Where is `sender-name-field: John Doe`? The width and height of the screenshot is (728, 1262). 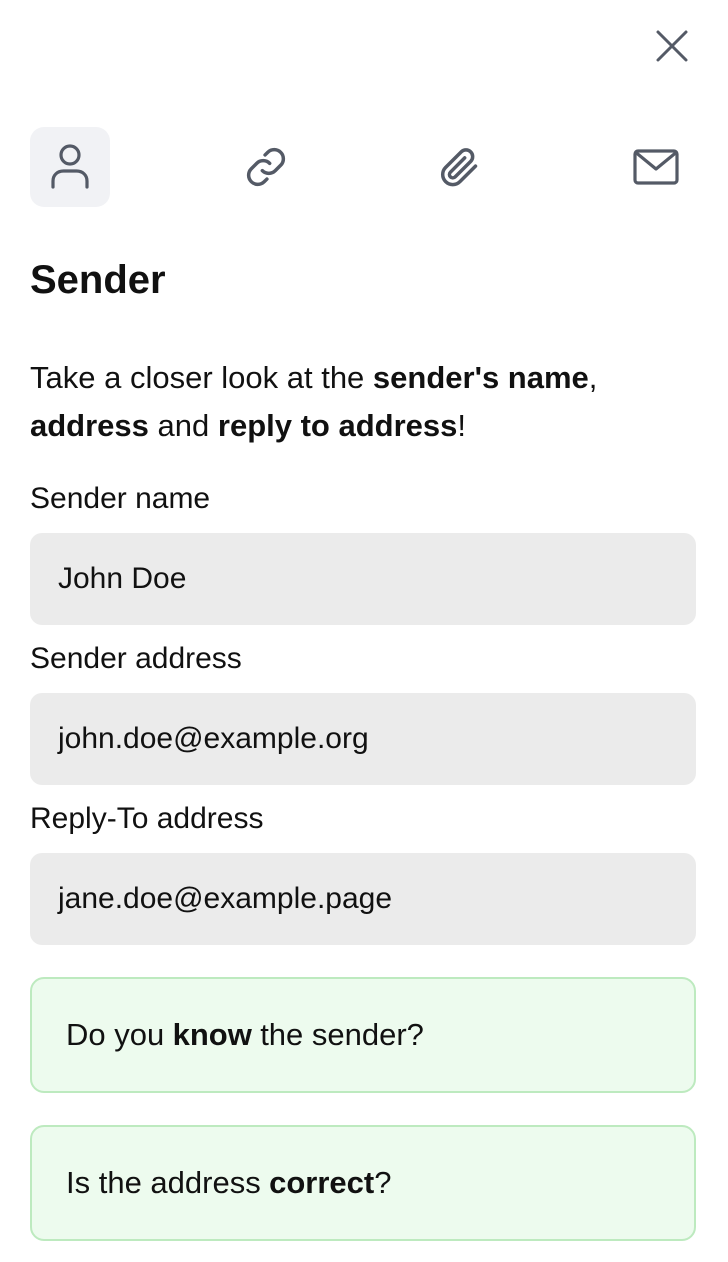
sender-name-field: John Doe is located at coordinates (363, 579).